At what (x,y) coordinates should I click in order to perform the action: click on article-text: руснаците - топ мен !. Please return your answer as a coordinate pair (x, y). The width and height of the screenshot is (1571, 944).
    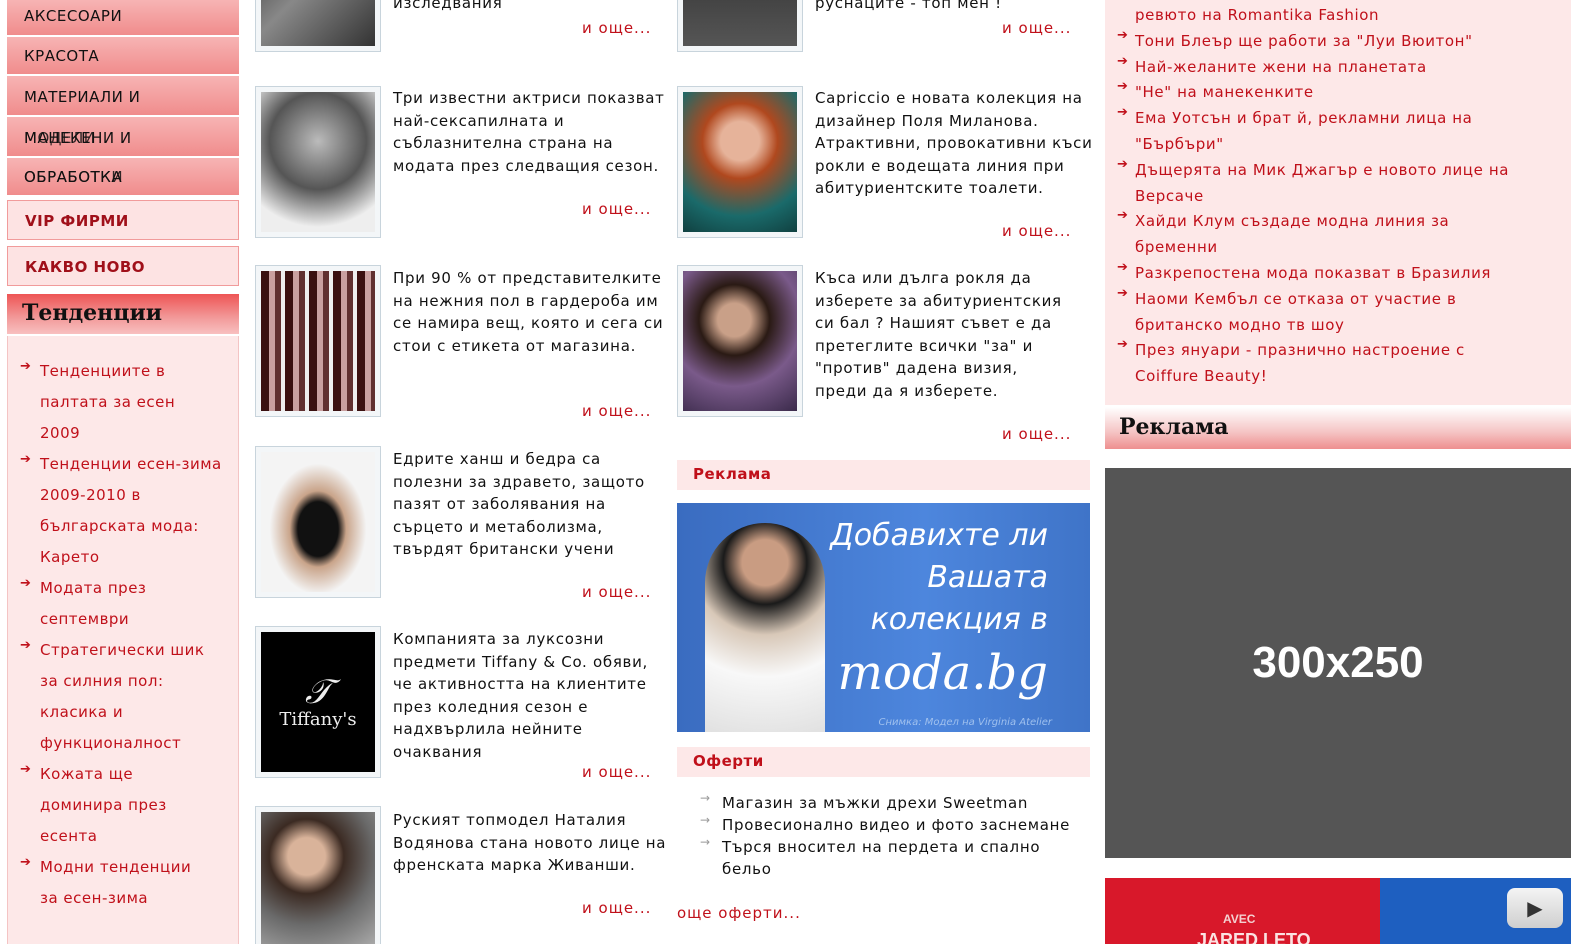
    Looking at the image, I should click on (908, 6).